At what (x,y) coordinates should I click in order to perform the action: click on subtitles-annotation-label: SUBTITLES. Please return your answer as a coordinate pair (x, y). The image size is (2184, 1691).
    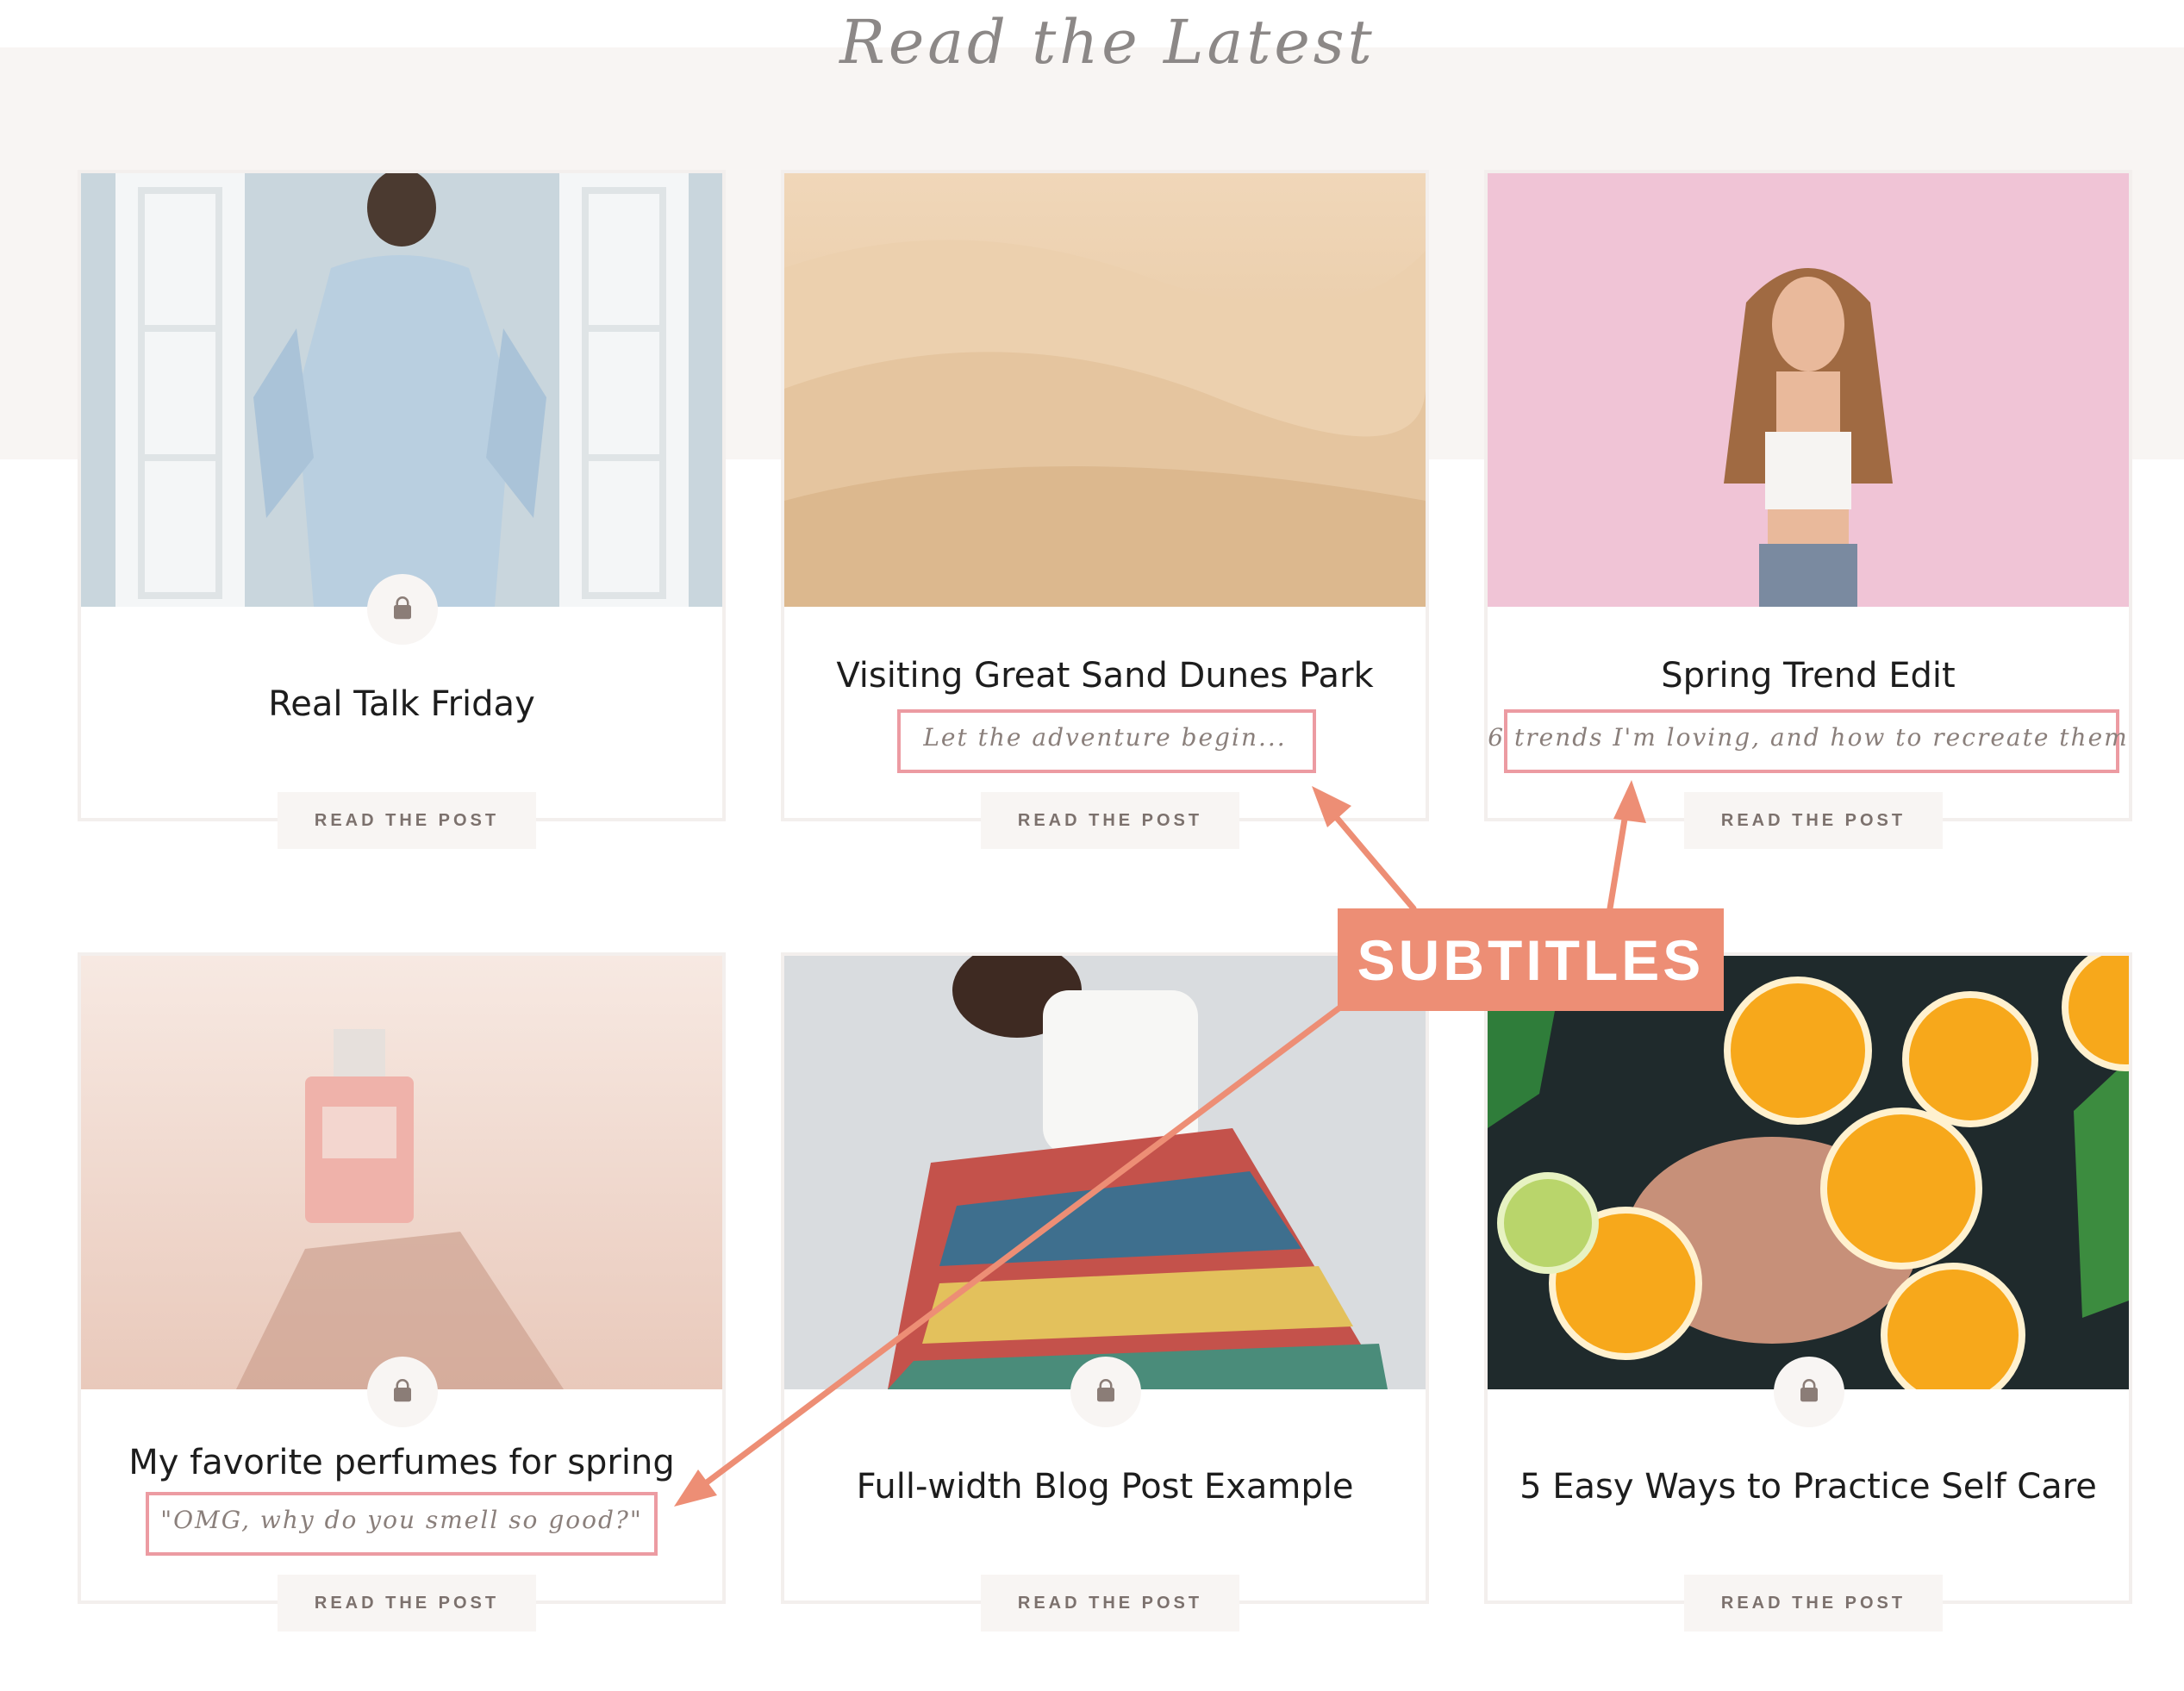
    Looking at the image, I should click on (1531, 959).